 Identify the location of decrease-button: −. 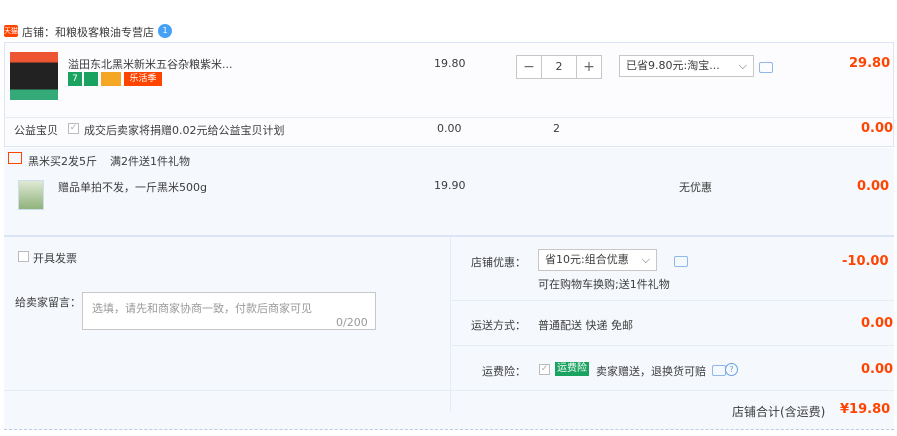
(529, 67).